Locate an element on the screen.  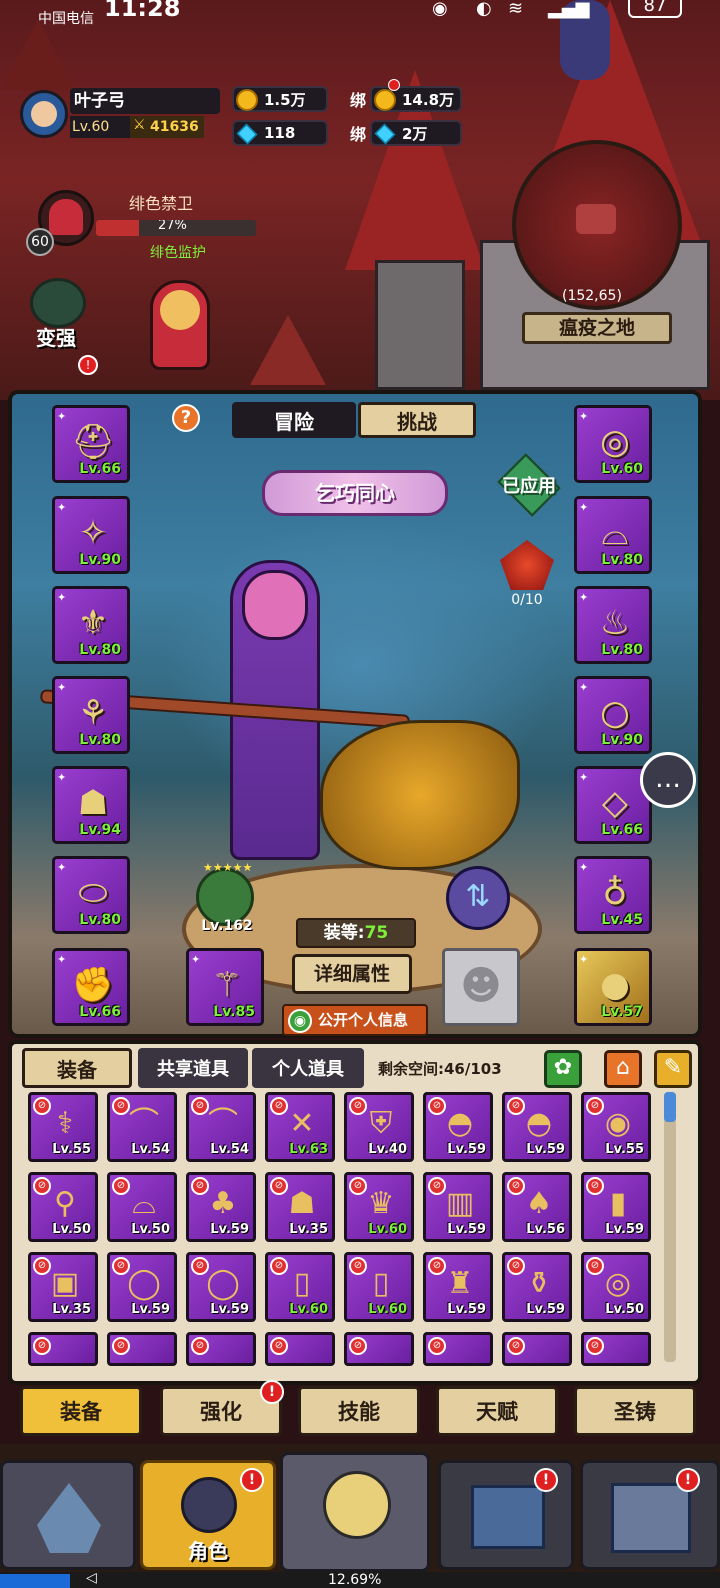
details-button: 详细属性 is located at coordinates (352, 974).